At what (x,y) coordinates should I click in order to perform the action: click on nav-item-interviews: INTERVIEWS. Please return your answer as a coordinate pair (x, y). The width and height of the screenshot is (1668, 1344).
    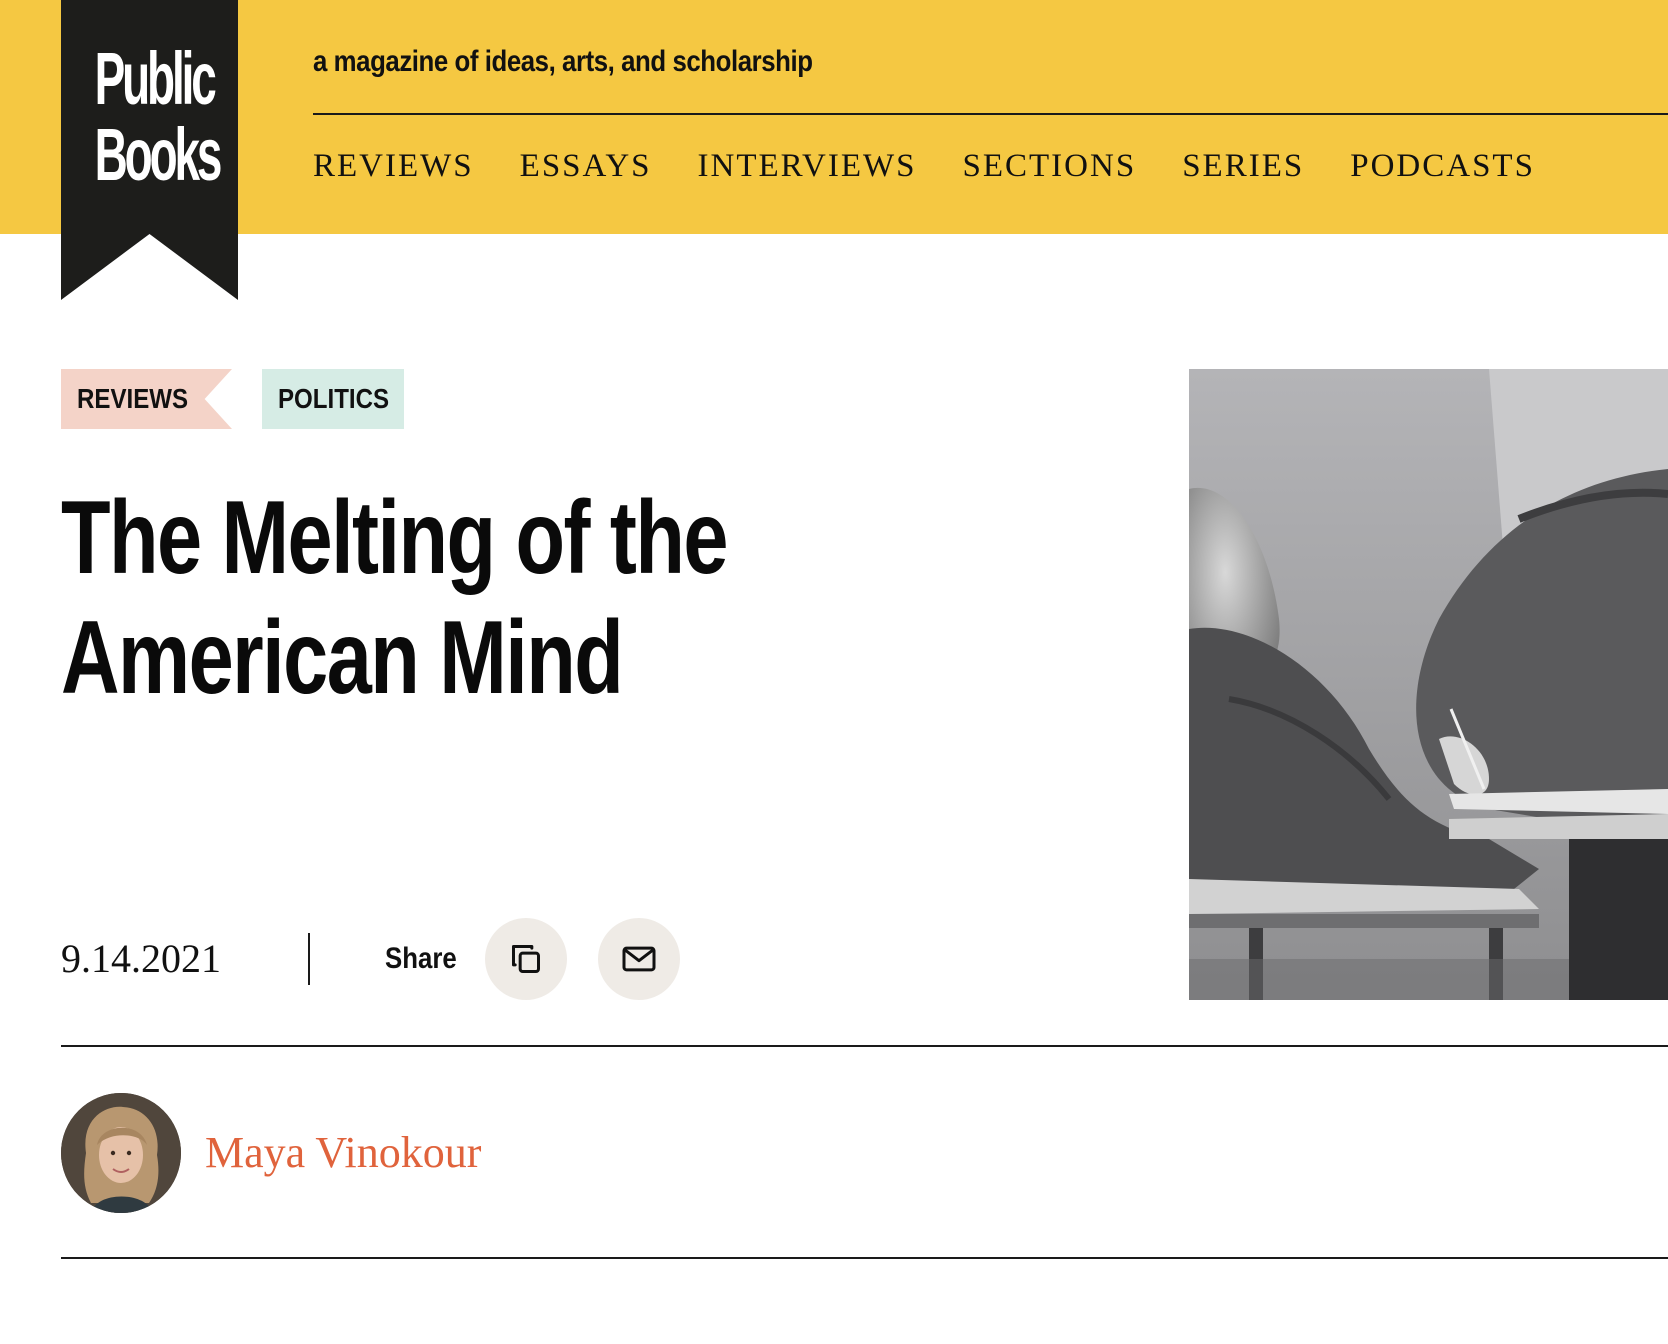
    Looking at the image, I should click on (807, 166).